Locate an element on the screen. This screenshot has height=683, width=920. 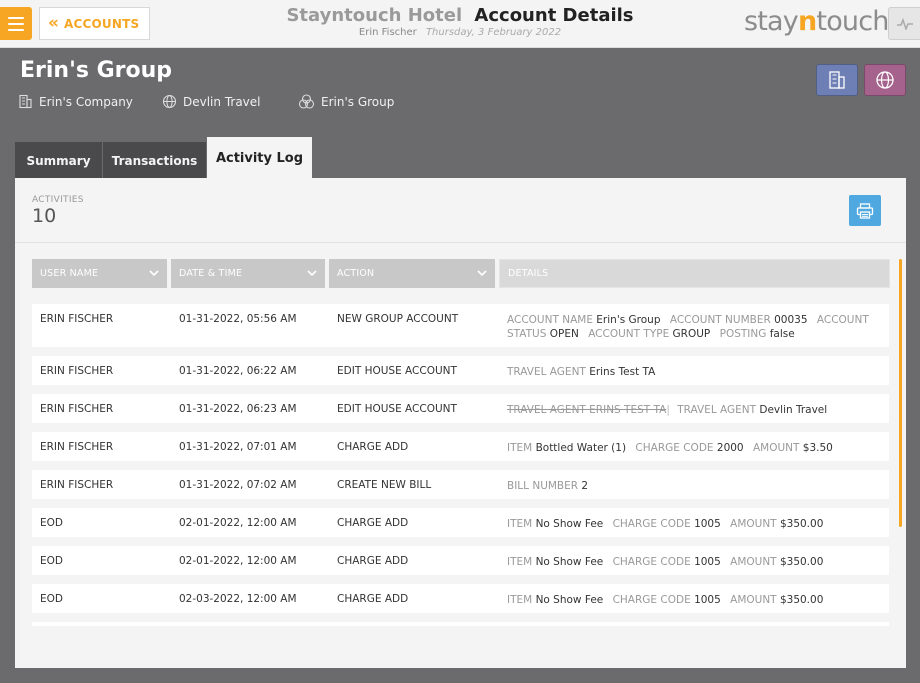
company-card-button is located at coordinates (837, 80).